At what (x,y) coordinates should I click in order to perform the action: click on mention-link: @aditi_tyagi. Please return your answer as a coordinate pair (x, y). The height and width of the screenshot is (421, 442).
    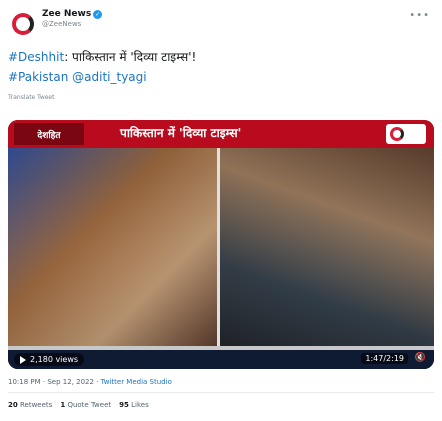
    Looking at the image, I should click on (109, 77).